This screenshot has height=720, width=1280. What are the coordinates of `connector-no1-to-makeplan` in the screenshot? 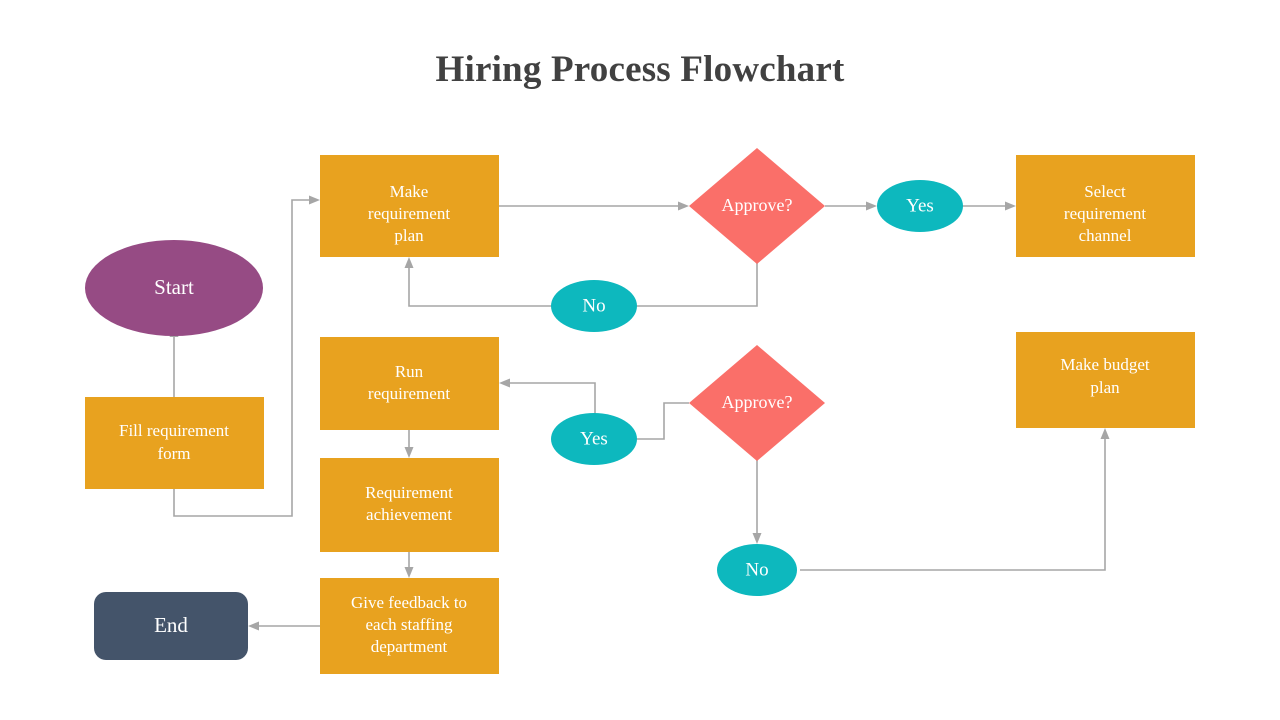 It's located at (478, 282).